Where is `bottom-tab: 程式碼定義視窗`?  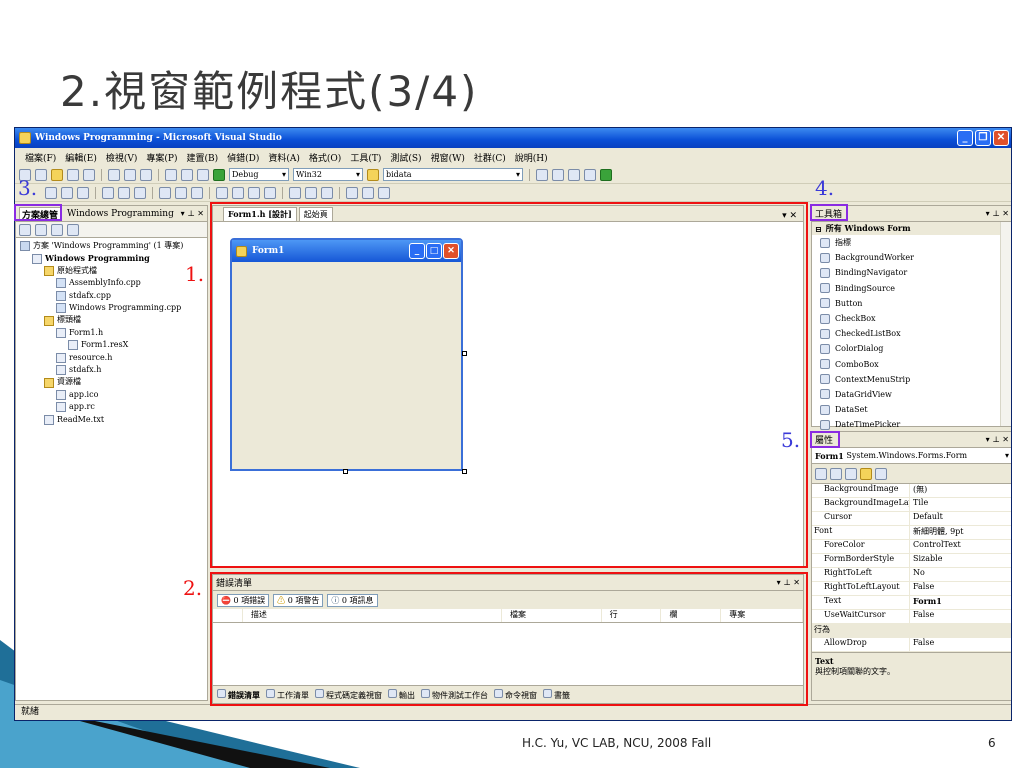 bottom-tab: 程式碼定義視窗 is located at coordinates (348, 694).